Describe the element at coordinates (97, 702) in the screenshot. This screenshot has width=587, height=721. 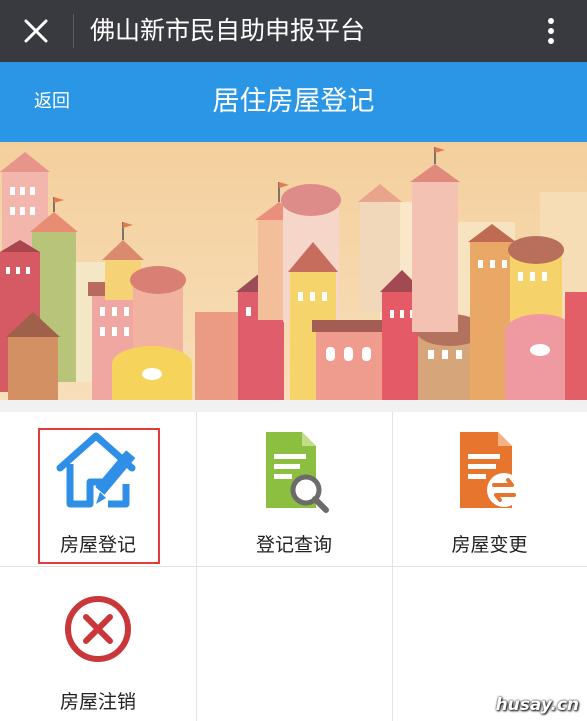
I see `menu-item-label: 房屋注销` at that location.